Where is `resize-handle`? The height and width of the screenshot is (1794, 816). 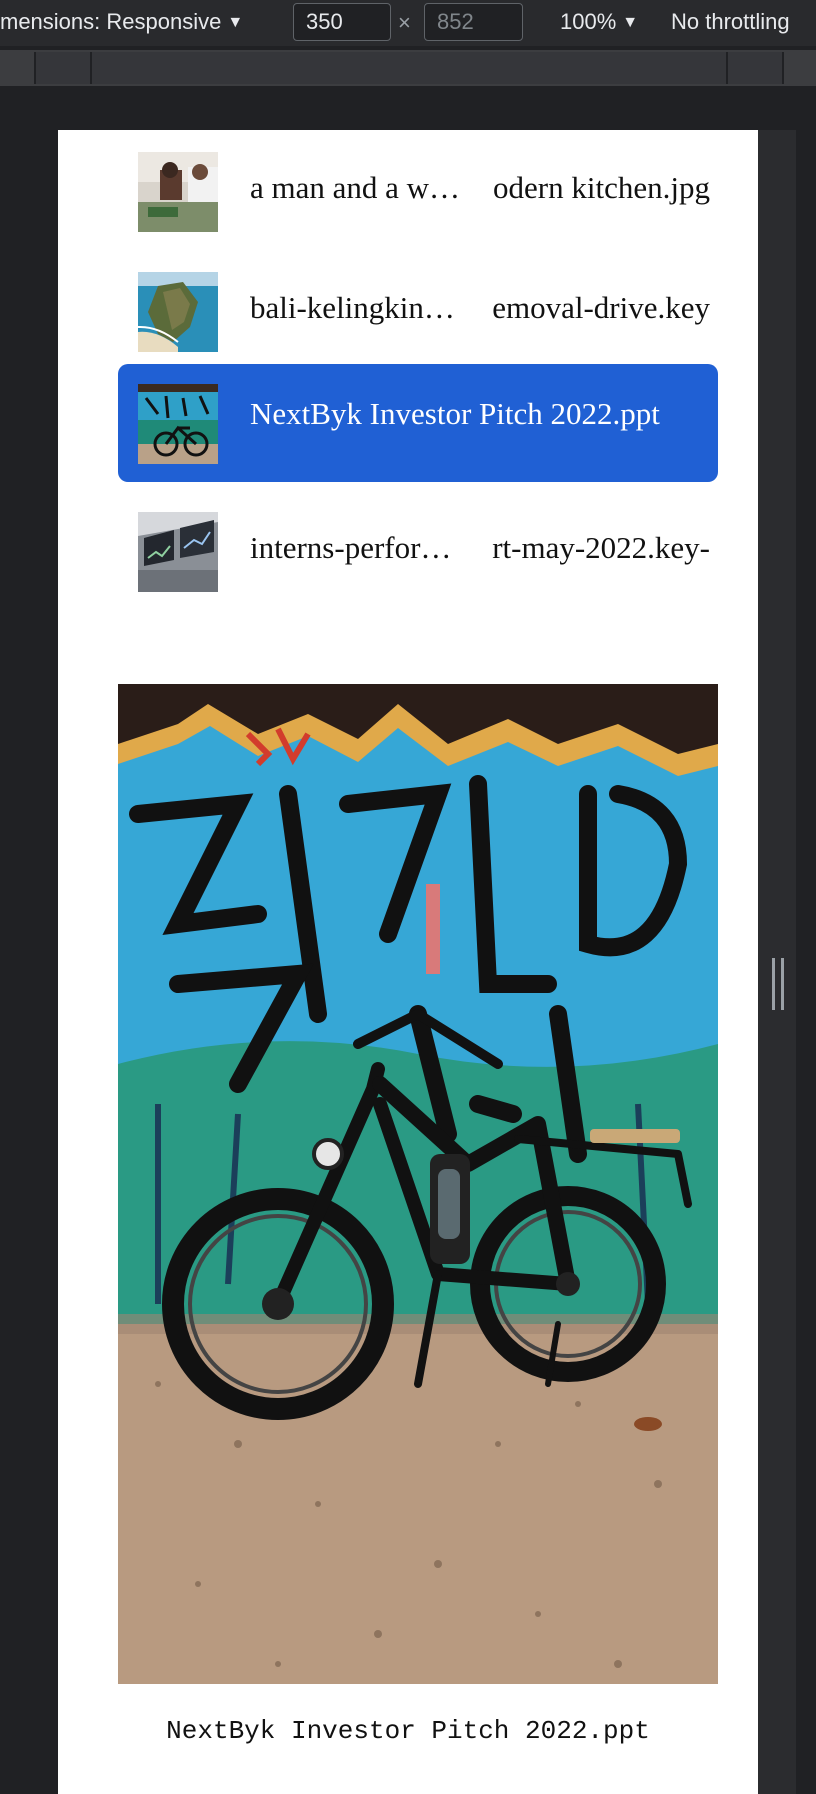
resize-handle is located at coordinates (778, 984).